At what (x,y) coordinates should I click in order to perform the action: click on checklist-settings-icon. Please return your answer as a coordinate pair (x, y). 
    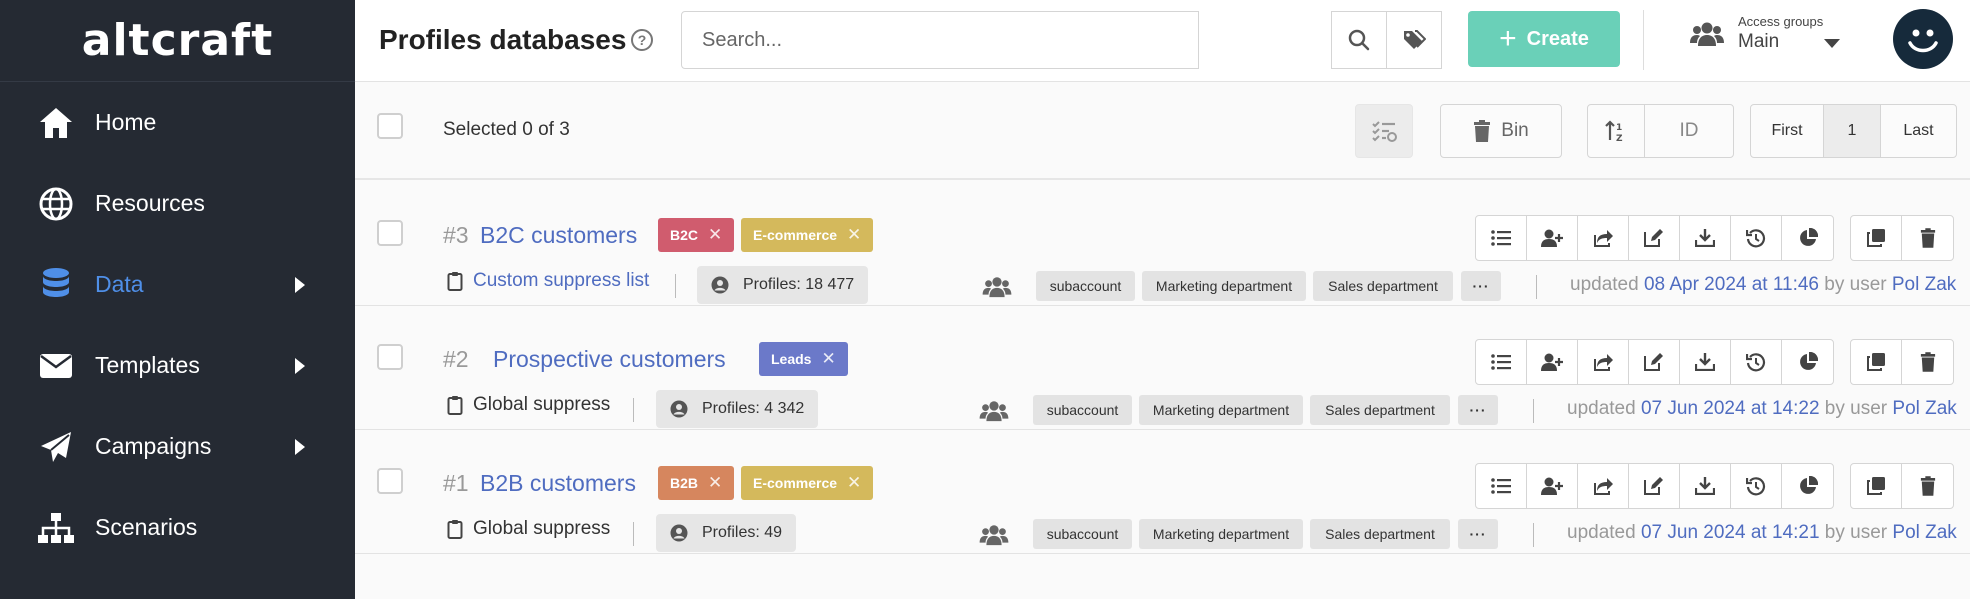
    Looking at the image, I should click on (1384, 131).